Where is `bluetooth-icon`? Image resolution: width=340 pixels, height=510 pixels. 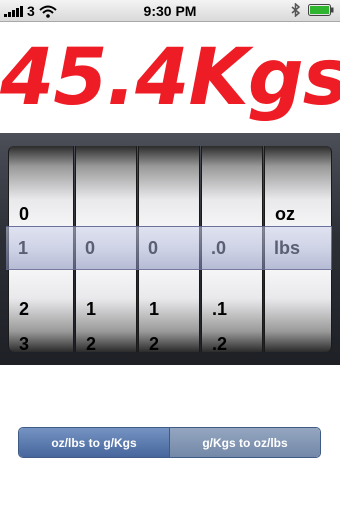 bluetooth-icon is located at coordinates (295, 10).